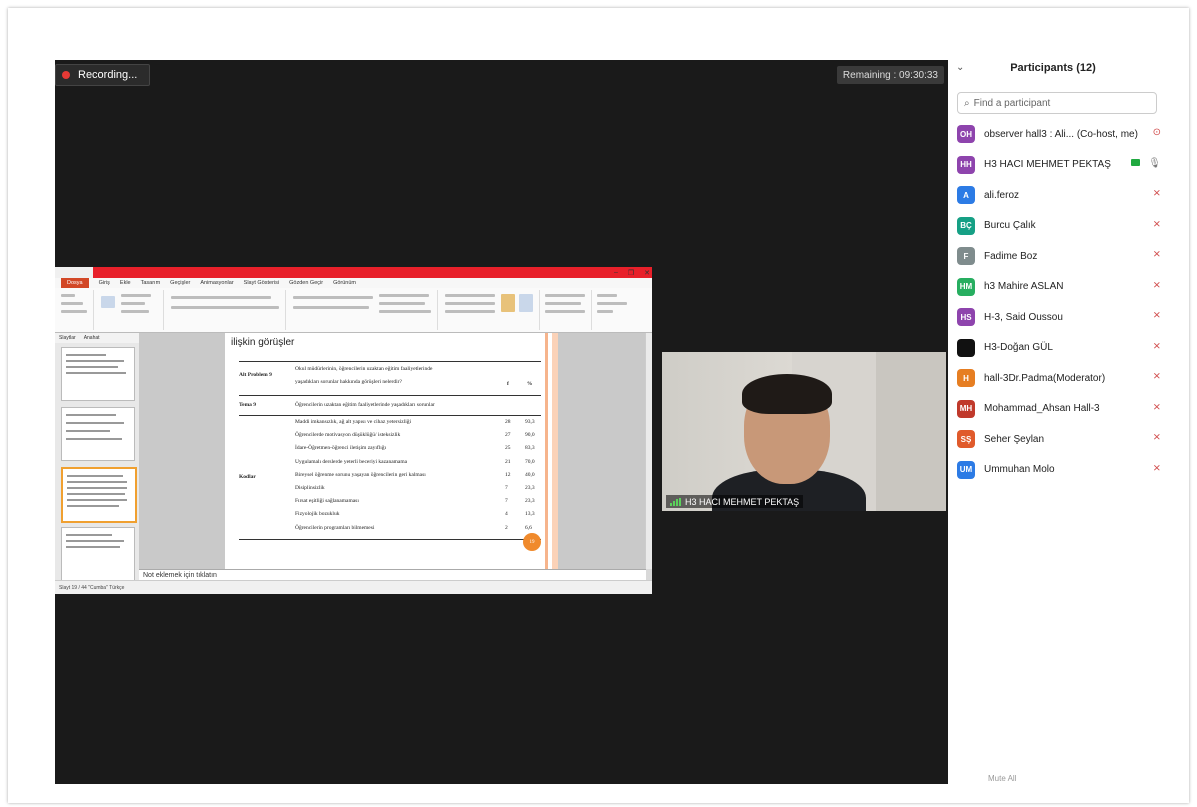  Describe the element at coordinates (1057, 103) in the screenshot. I see `participant-search-input: ⌕ Find a participant` at that location.